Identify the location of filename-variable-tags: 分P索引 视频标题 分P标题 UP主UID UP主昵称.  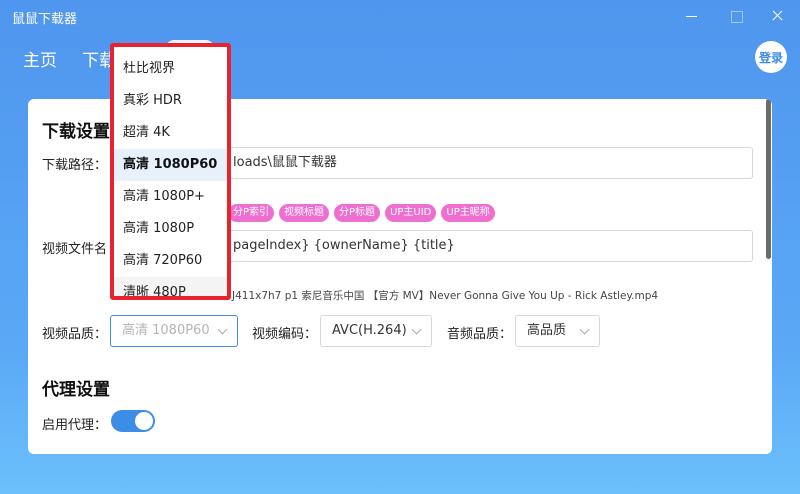
(361, 213).